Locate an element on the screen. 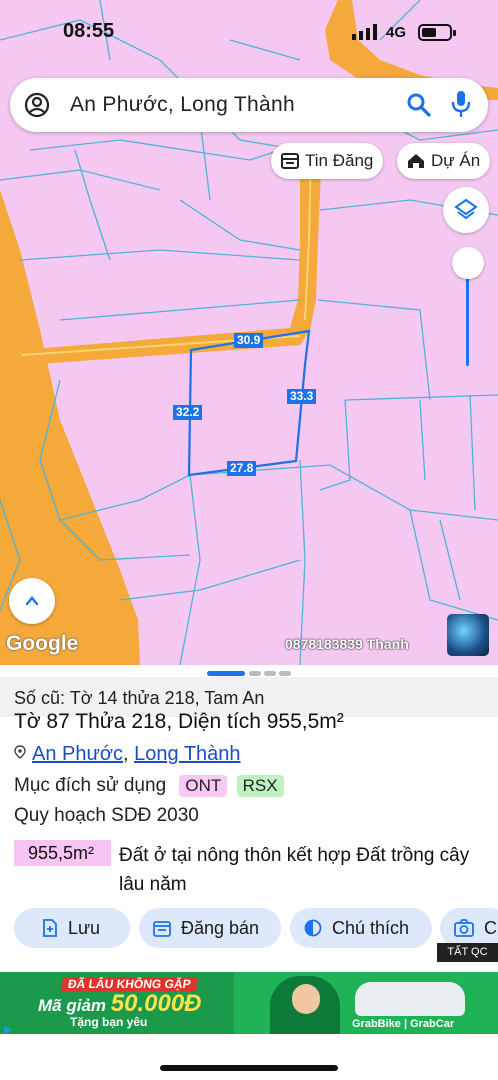  legend-button: Chú thích is located at coordinates (361, 928).